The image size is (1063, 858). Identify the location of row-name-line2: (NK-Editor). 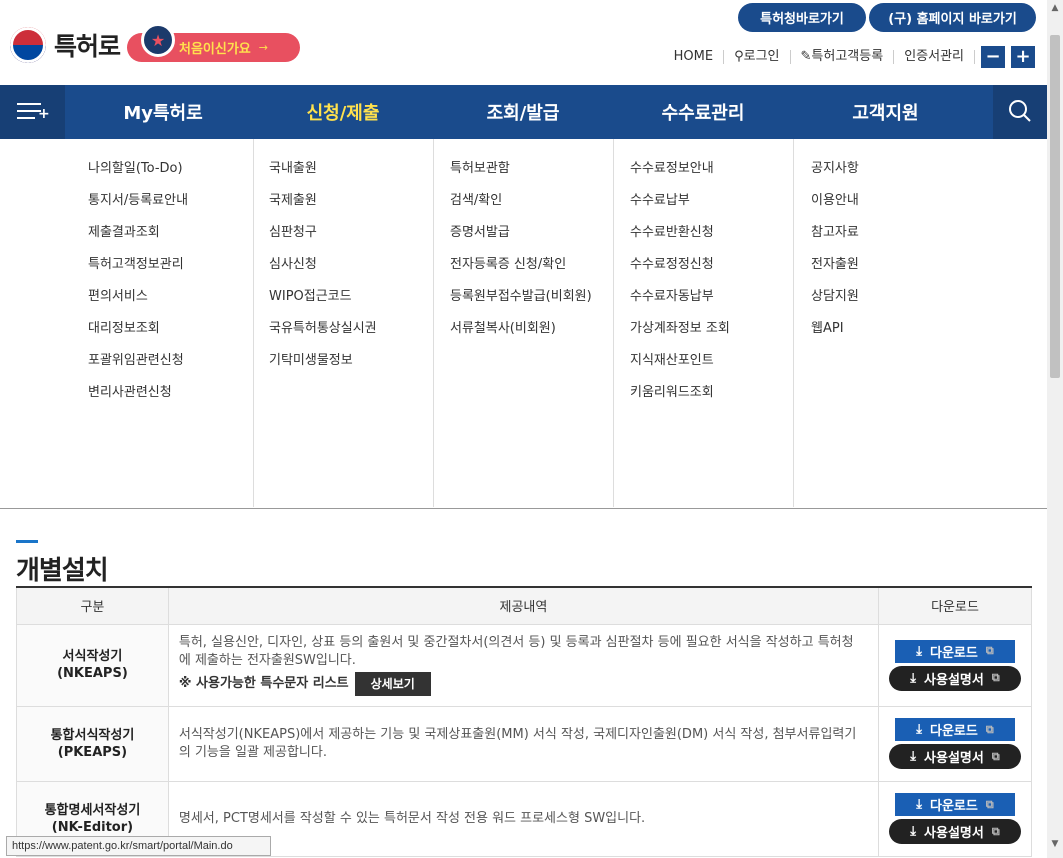
(92, 827).